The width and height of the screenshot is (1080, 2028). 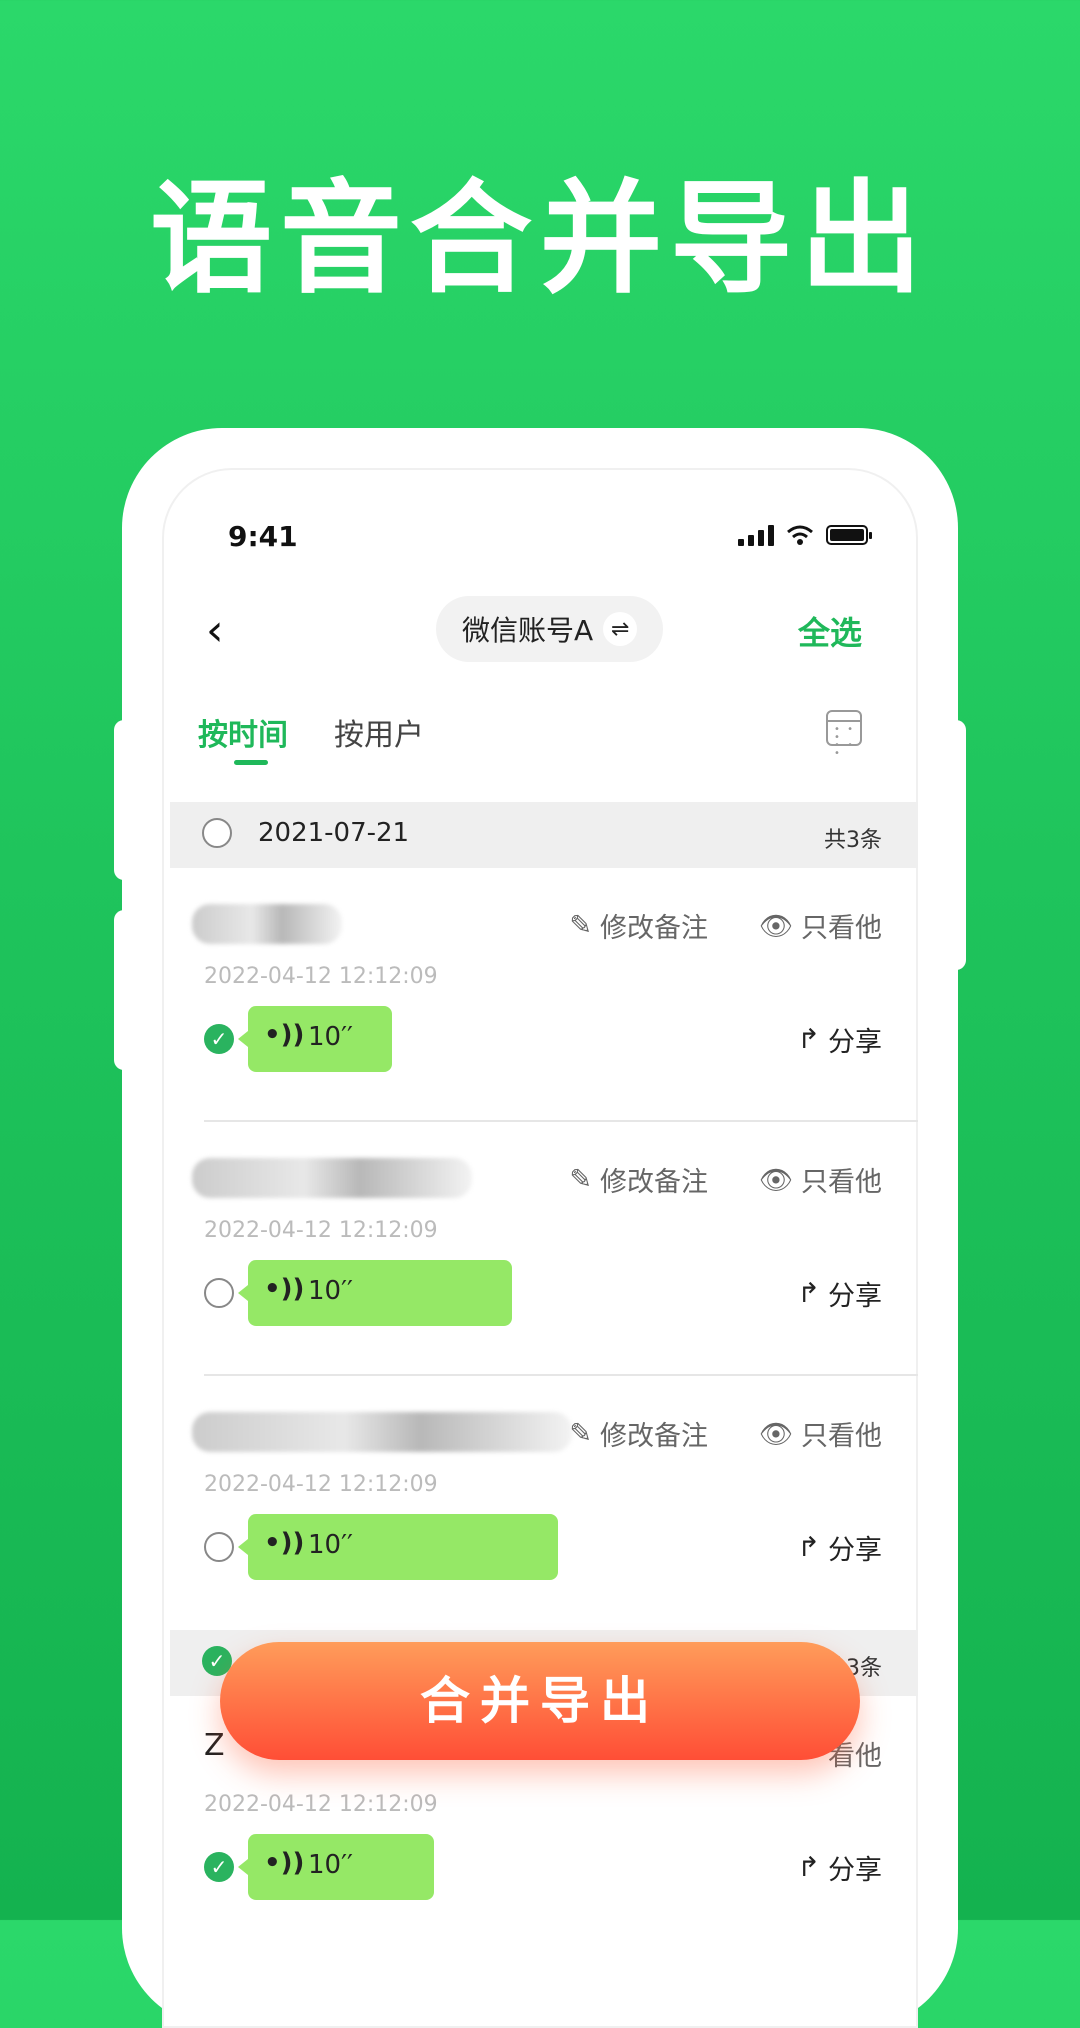 I want to click on group-date: 2021-07-21, so click(x=334, y=833).